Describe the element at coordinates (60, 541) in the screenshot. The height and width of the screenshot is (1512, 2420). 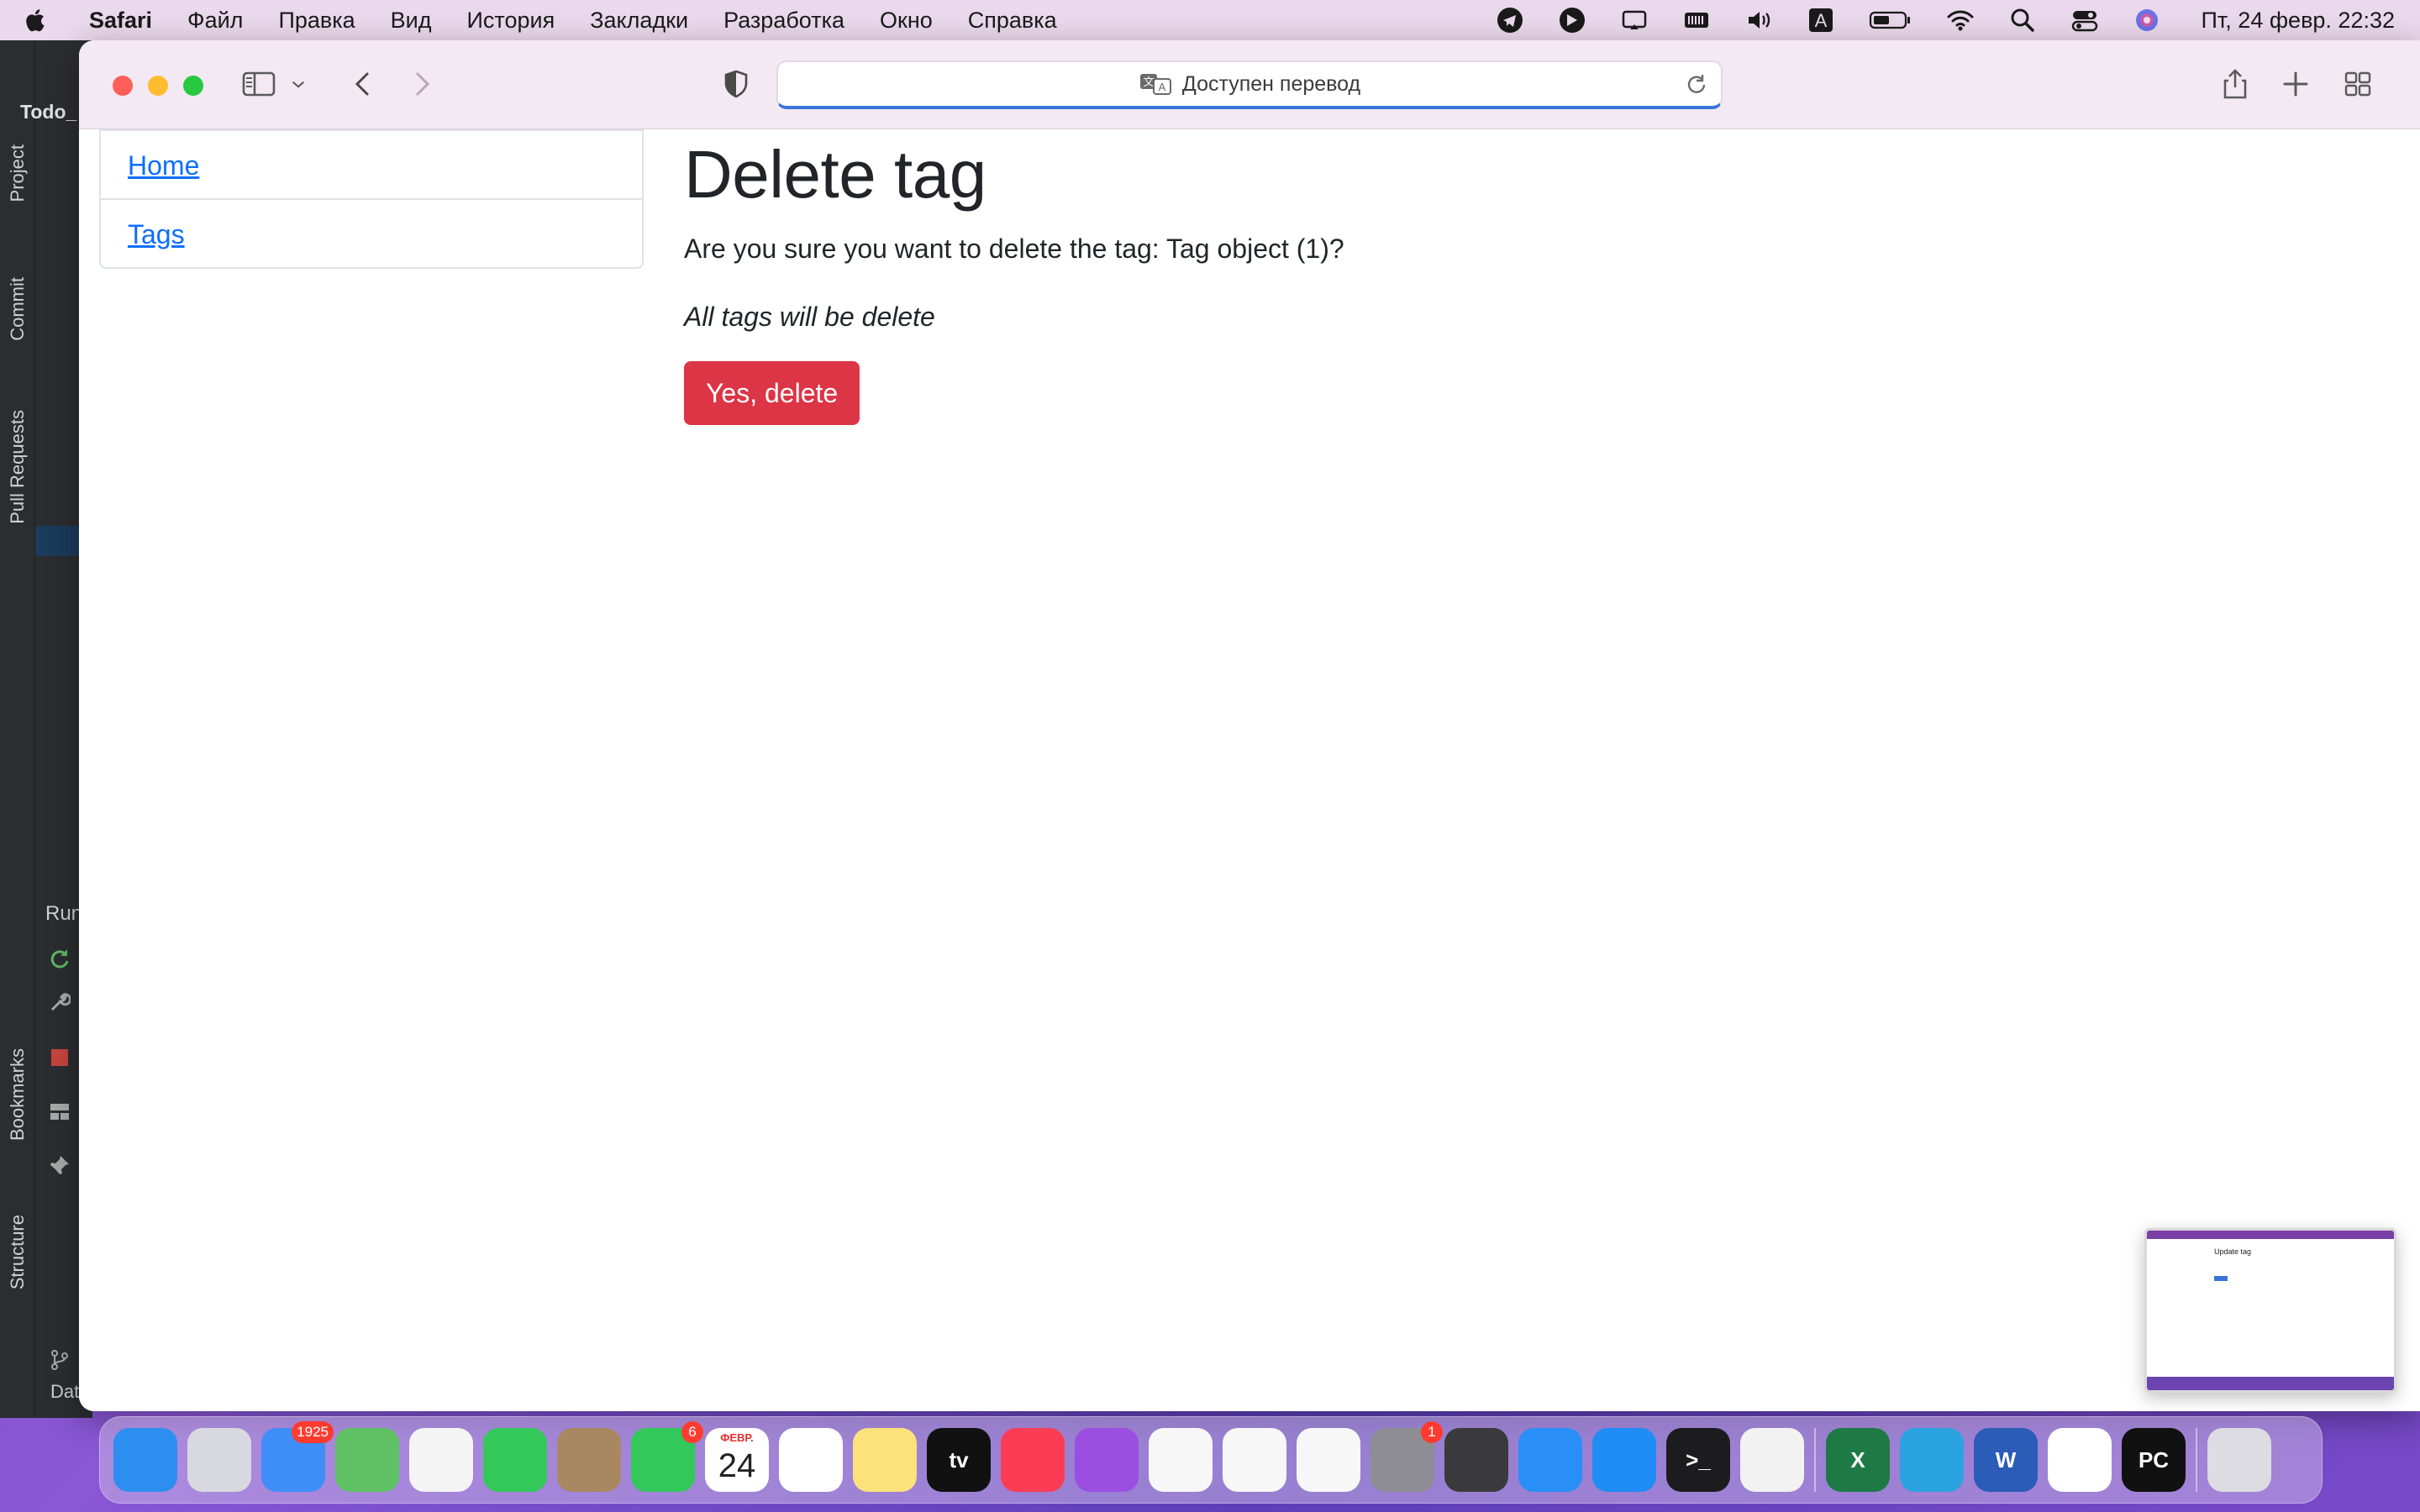
I see `ide-selected-row` at that location.